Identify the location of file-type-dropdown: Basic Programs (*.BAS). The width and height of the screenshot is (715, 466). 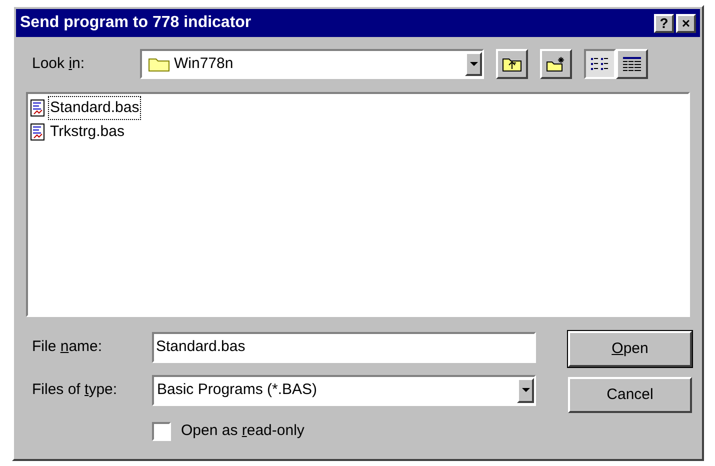
(344, 390).